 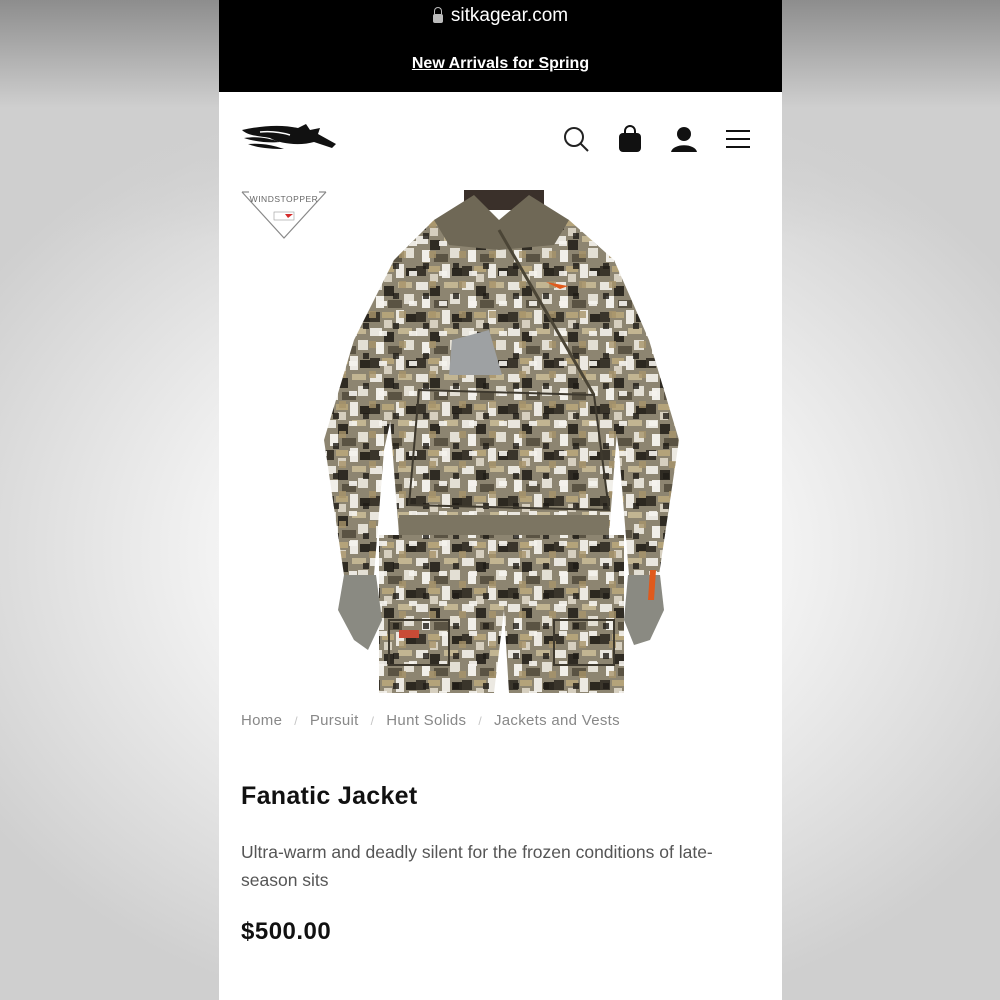 What do you see at coordinates (509, 15) in the screenshot?
I see `url-text: sitkagear.com` at bounding box center [509, 15].